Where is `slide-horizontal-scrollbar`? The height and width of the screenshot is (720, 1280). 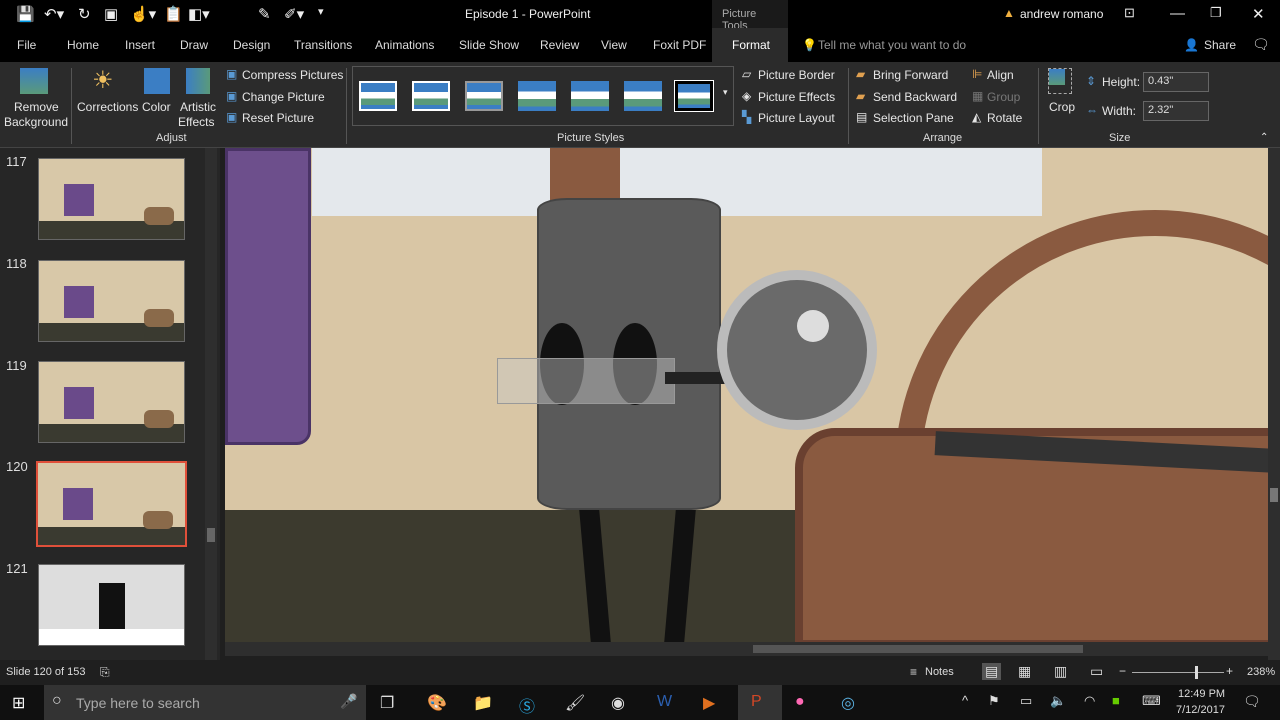 slide-horizontal-scrollbar is located at coordinates (746, 649).